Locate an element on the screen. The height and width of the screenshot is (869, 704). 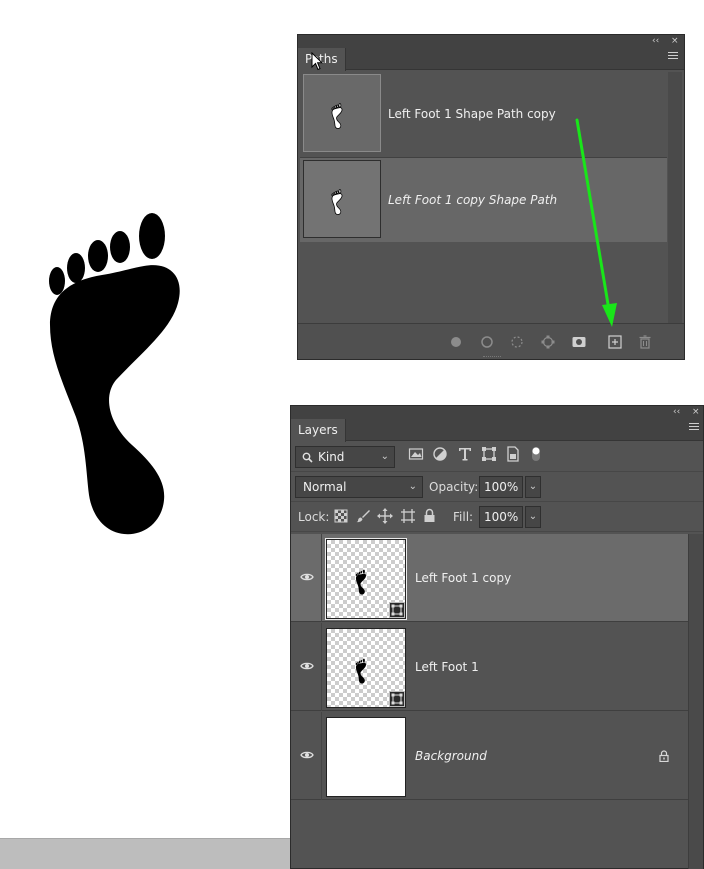
foot-shape is located at coordinates (115, 372).